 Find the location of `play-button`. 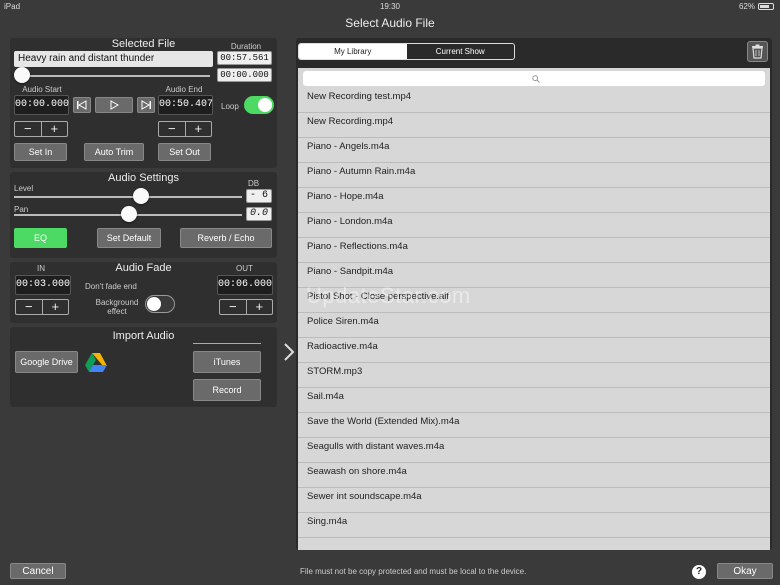

play-button is located at coordinates (114, 105).